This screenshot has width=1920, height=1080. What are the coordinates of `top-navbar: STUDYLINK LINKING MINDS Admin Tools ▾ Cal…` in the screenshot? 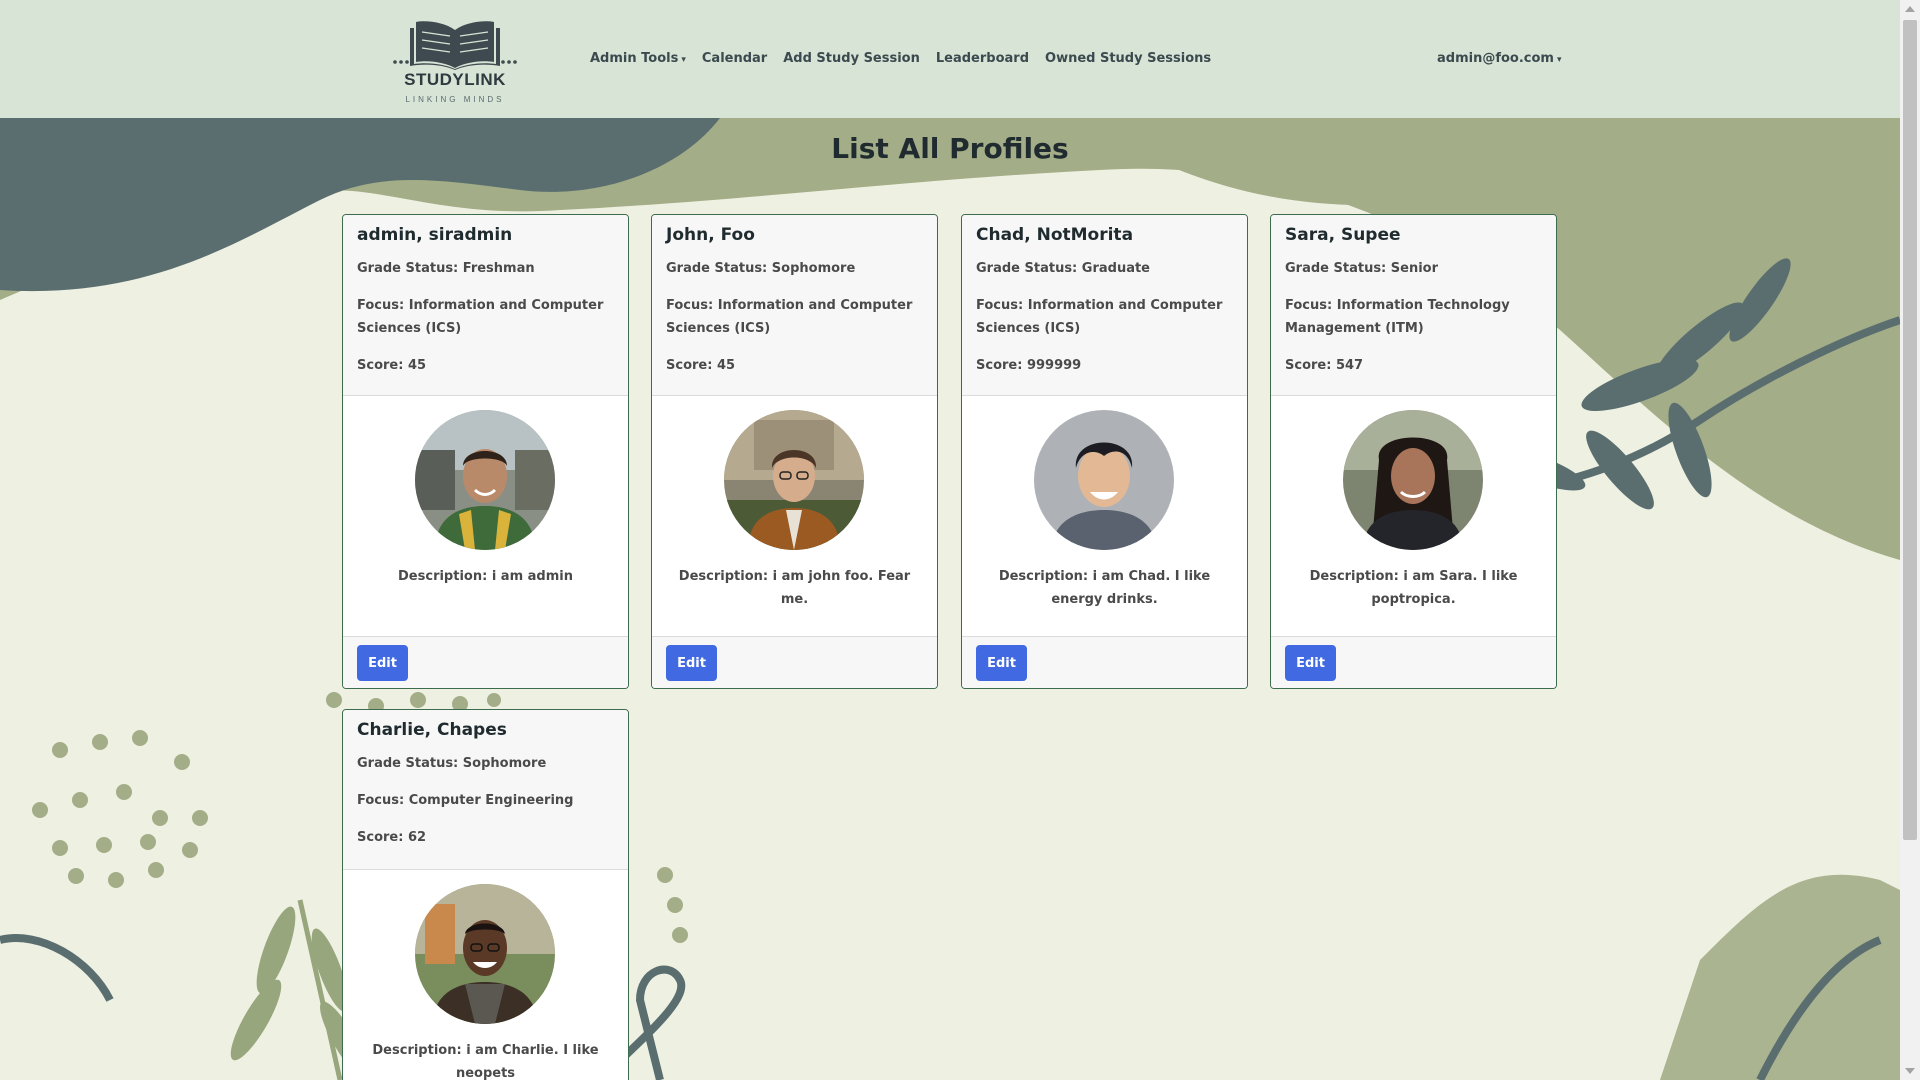 It's located at (950, 59).